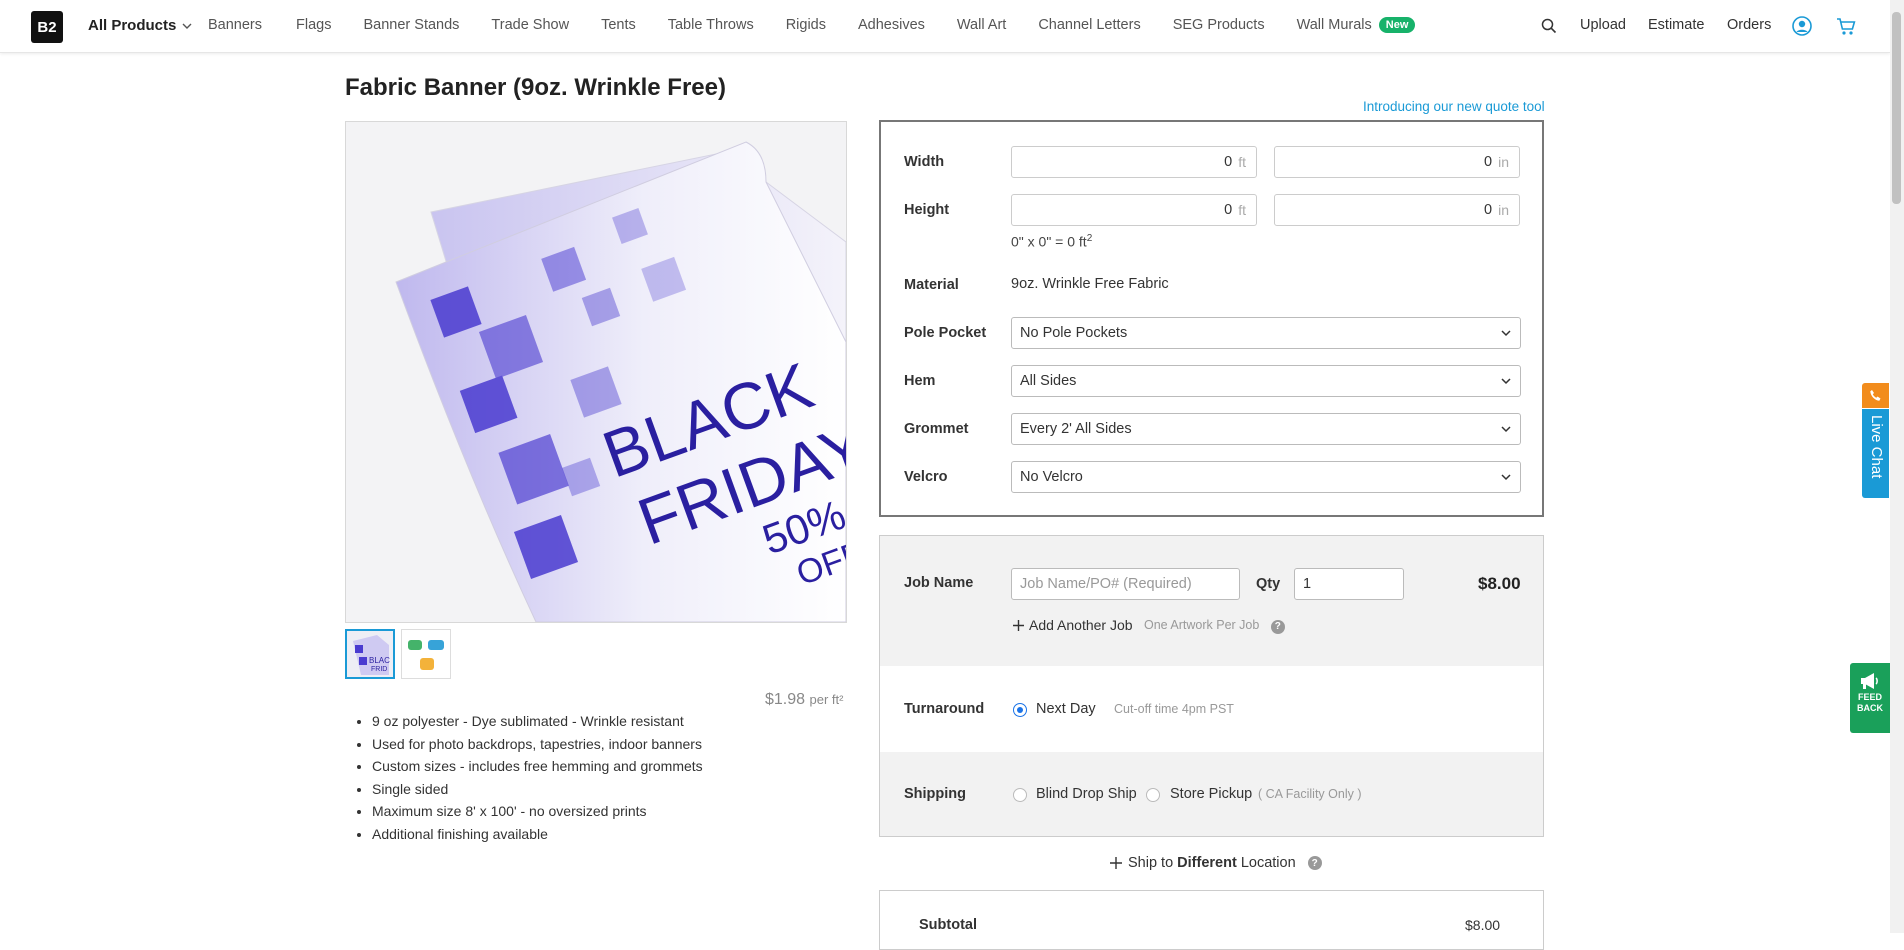 This screenshot has width=1904, height=950. Describe the element at coordinates (1876, 447) in the screenshot. I see `live-chat-label: Live Chat` at that location.